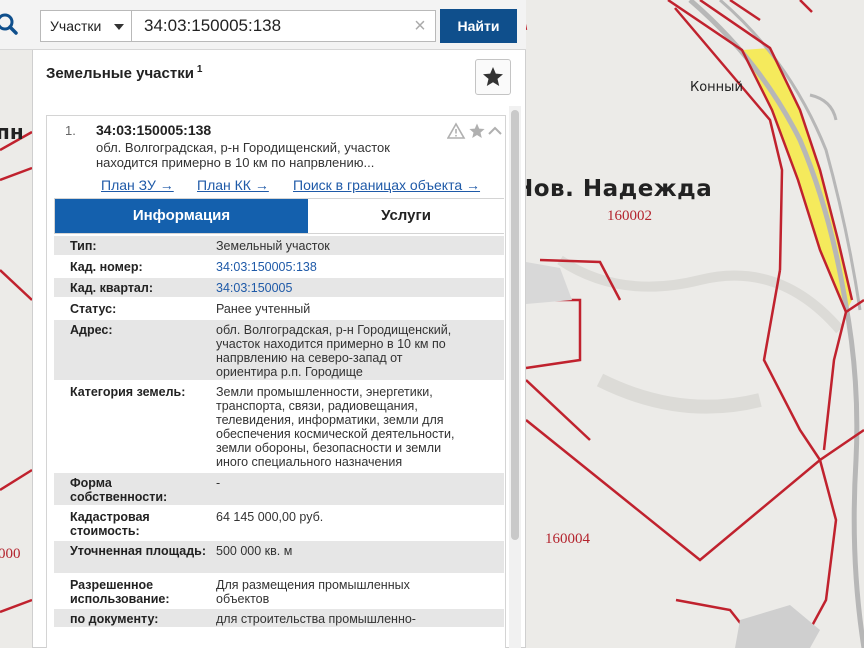 The height and width of the screenshot is (648, 864). What do you see at coordinates (313, 585) in the screenshot?
I see `property-value-line: Для размещения промышленных` at bounding box center [313, 585].